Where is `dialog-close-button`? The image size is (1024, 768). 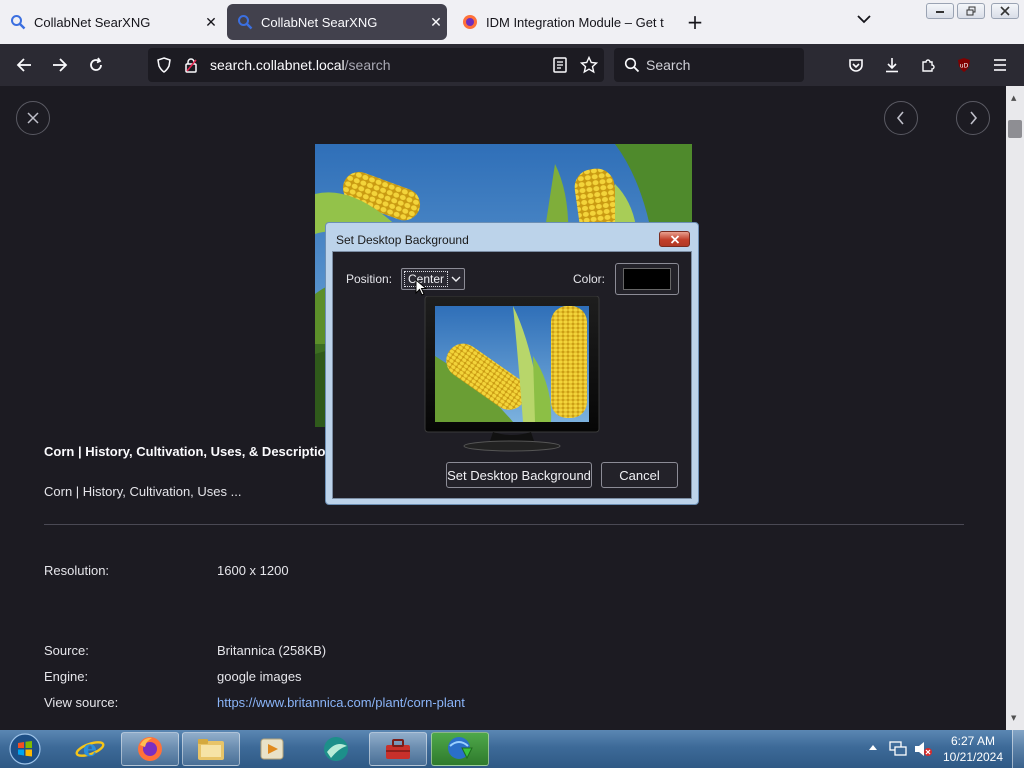 dialog-close-button is located at coordinates (674, 239).